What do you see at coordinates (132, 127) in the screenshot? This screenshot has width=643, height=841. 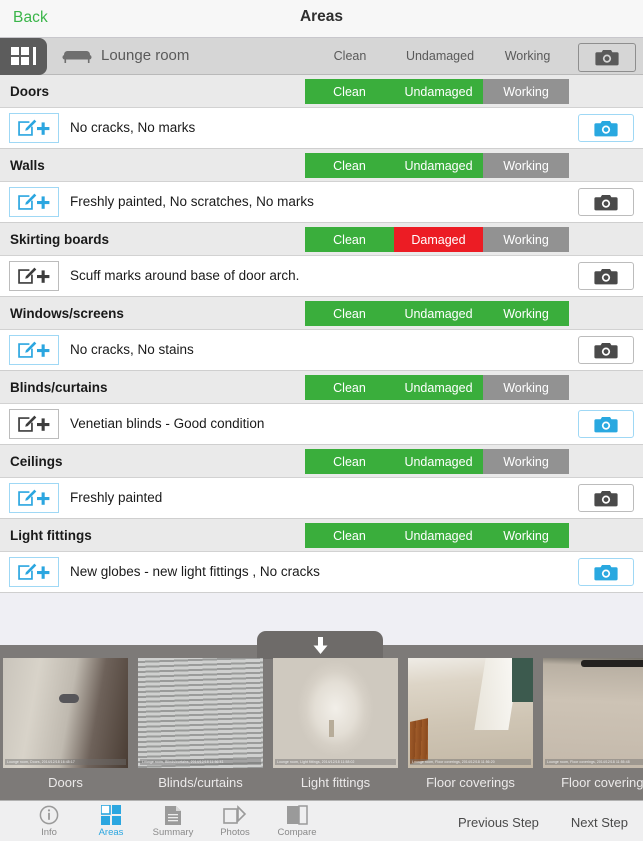 I see `area-item-note: No cracks, No marks` at bounding box center [132, 127].